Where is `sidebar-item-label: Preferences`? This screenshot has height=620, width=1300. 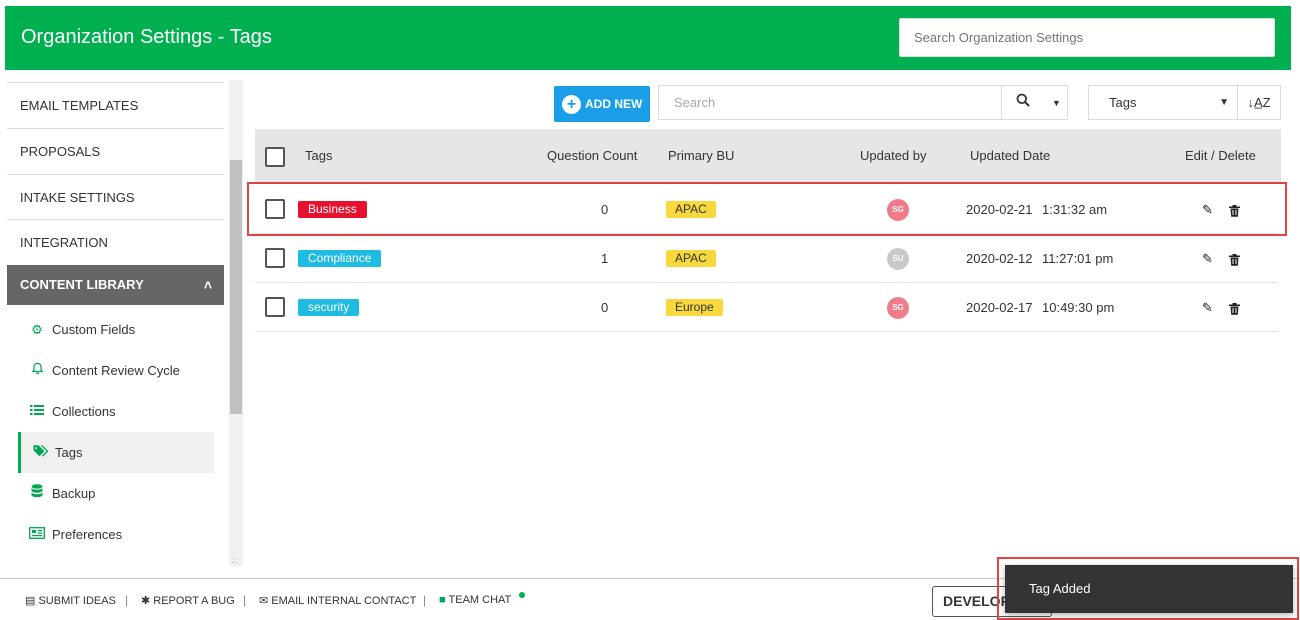 sidebar-item-label: Preferences is located at coordinates (87, 534).